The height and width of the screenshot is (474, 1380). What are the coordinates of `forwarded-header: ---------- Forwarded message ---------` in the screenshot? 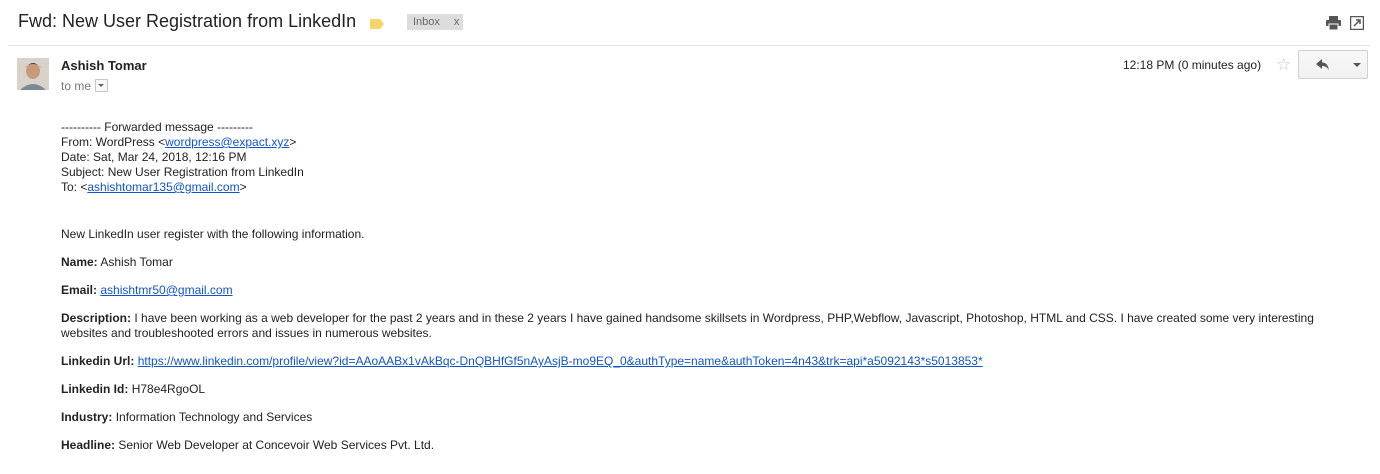 It's located at (157, 127).